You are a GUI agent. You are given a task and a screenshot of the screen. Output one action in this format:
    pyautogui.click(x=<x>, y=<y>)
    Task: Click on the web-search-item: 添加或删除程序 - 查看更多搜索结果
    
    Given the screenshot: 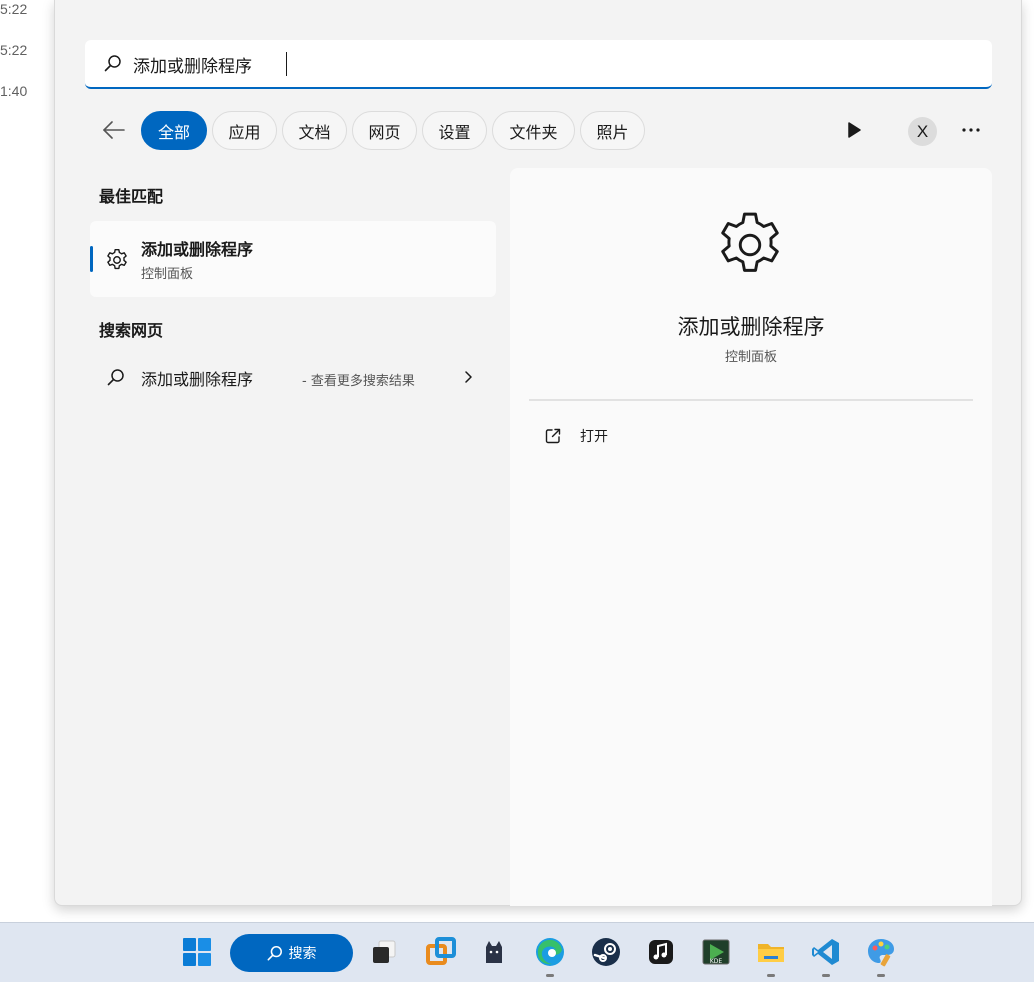 What is the action you would take?
    pyautogui.click(x=293, y=377)
    